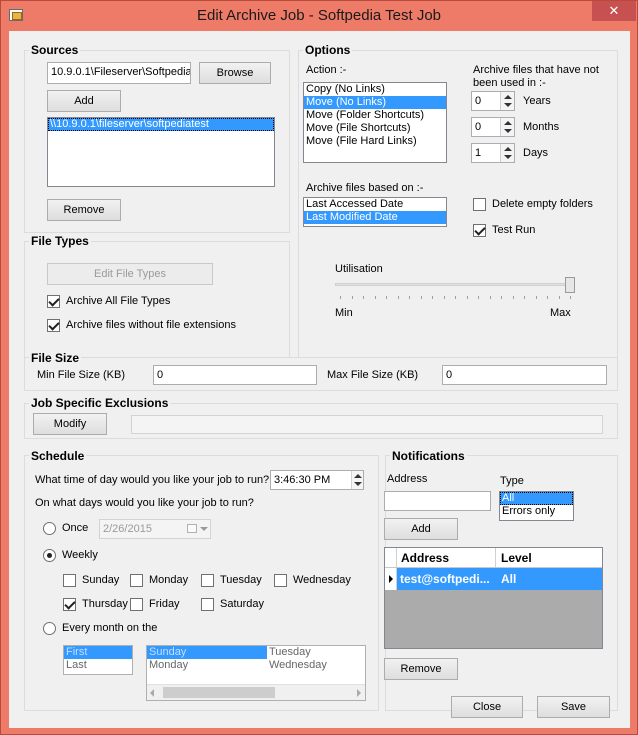 The height and width of the screenshot is (735, 638). Describe the element at coordinates (493, 101) in the screenshot. I see `years-spinner: 0` at that location.